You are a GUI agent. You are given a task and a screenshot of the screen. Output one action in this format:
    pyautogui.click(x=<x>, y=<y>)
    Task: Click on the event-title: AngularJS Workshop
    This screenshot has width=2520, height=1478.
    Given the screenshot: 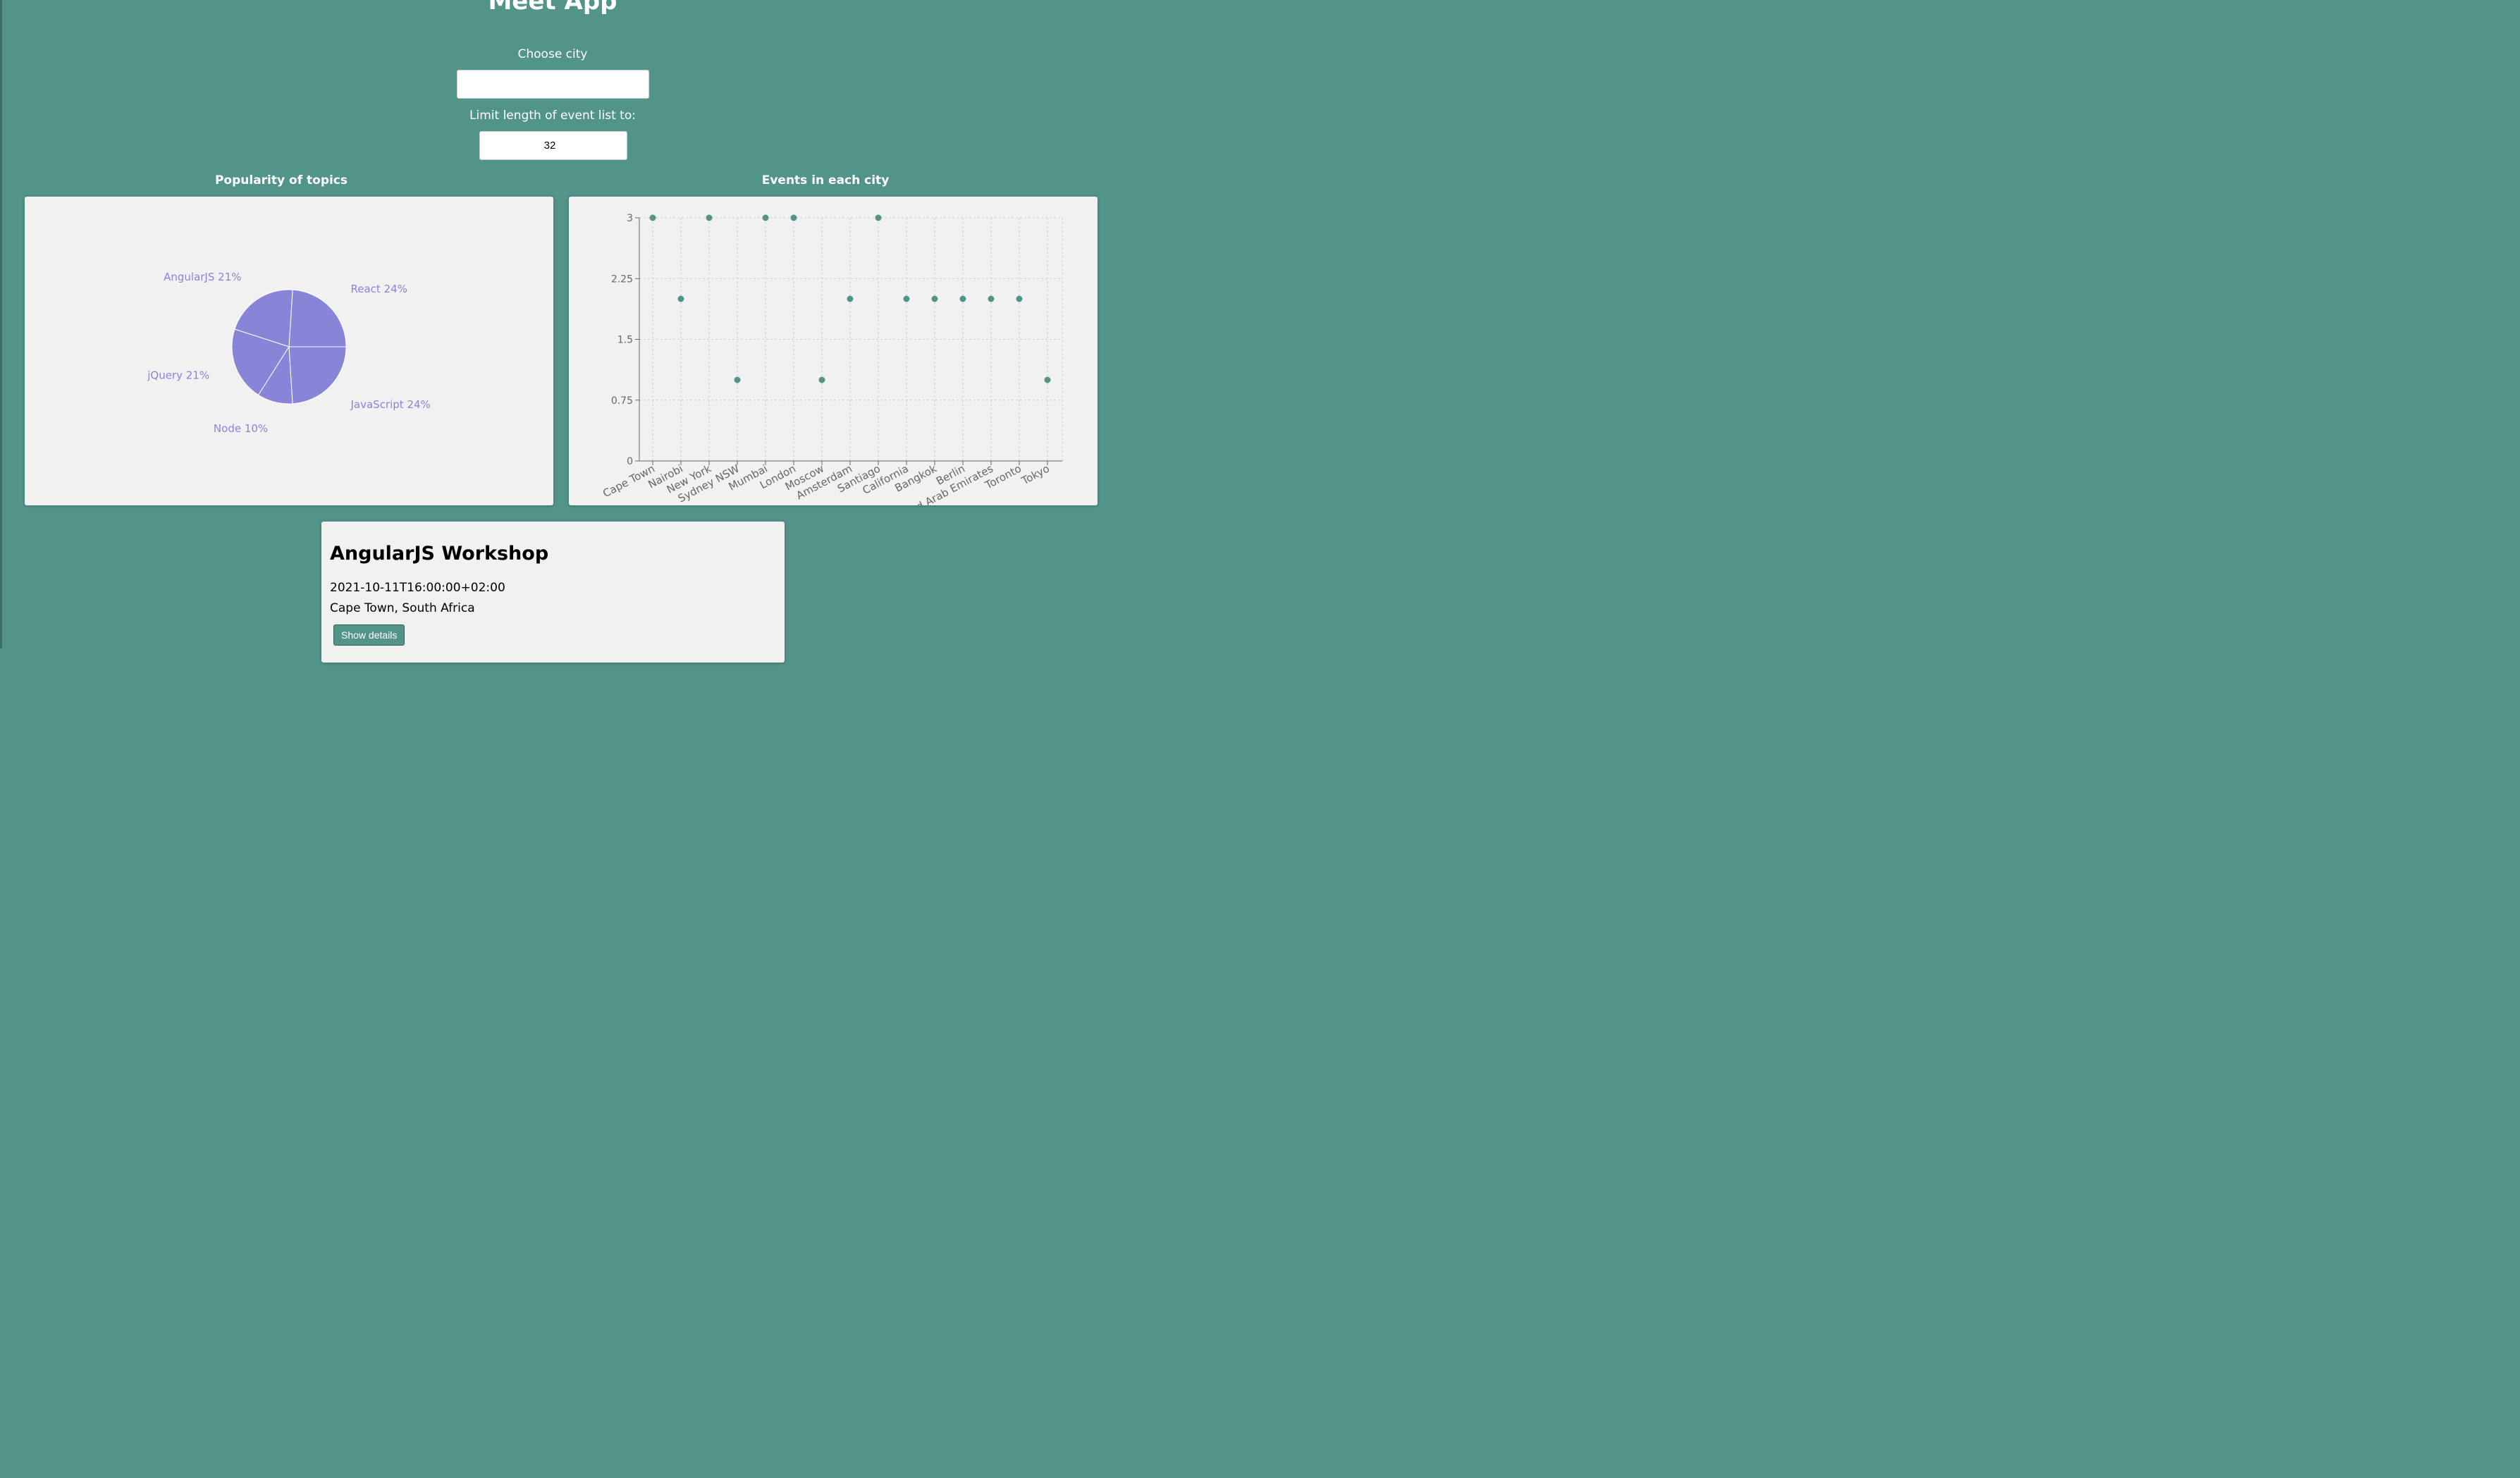 What is the action you would take?
    pyautogui.click(x=439, y=554)
    